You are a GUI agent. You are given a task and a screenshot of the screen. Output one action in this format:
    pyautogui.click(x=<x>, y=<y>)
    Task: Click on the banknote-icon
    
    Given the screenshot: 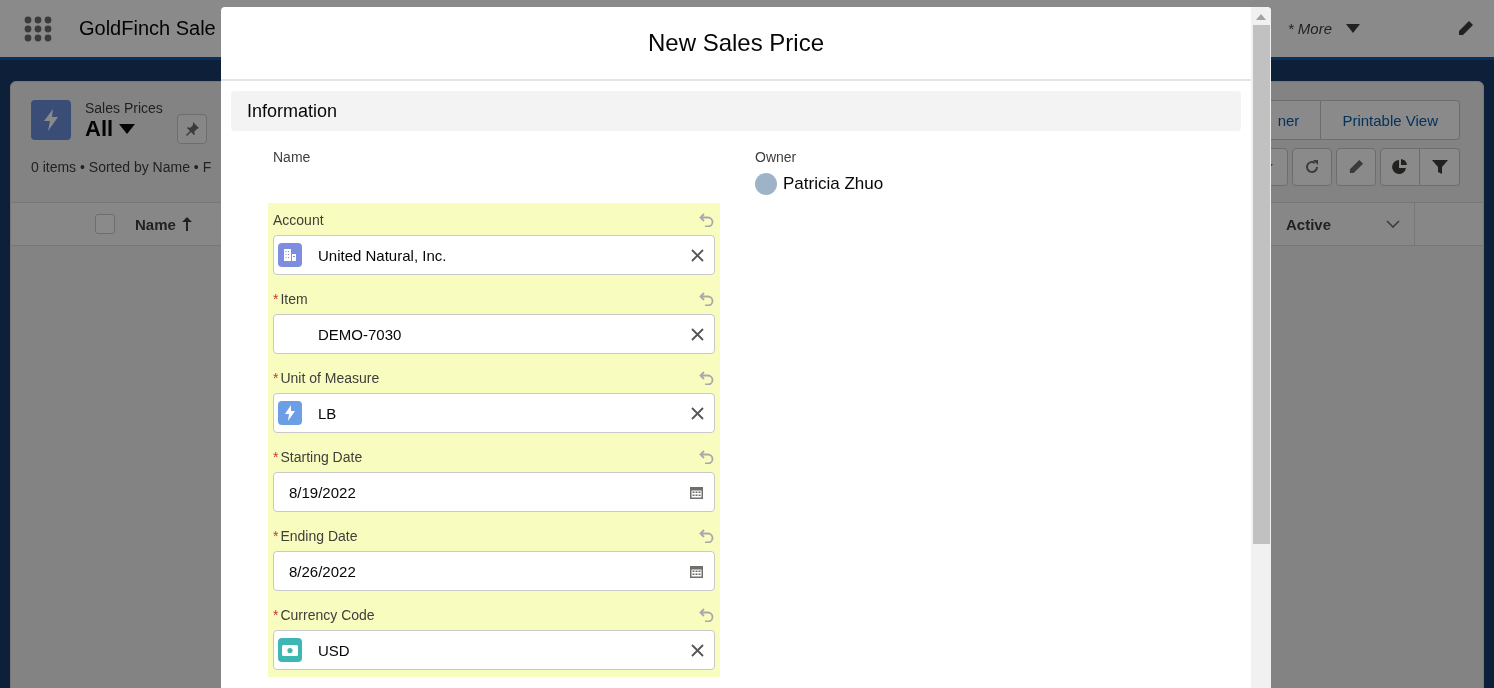 What is the action you would take?
    pyautogui.click(x=290, y=650)
    